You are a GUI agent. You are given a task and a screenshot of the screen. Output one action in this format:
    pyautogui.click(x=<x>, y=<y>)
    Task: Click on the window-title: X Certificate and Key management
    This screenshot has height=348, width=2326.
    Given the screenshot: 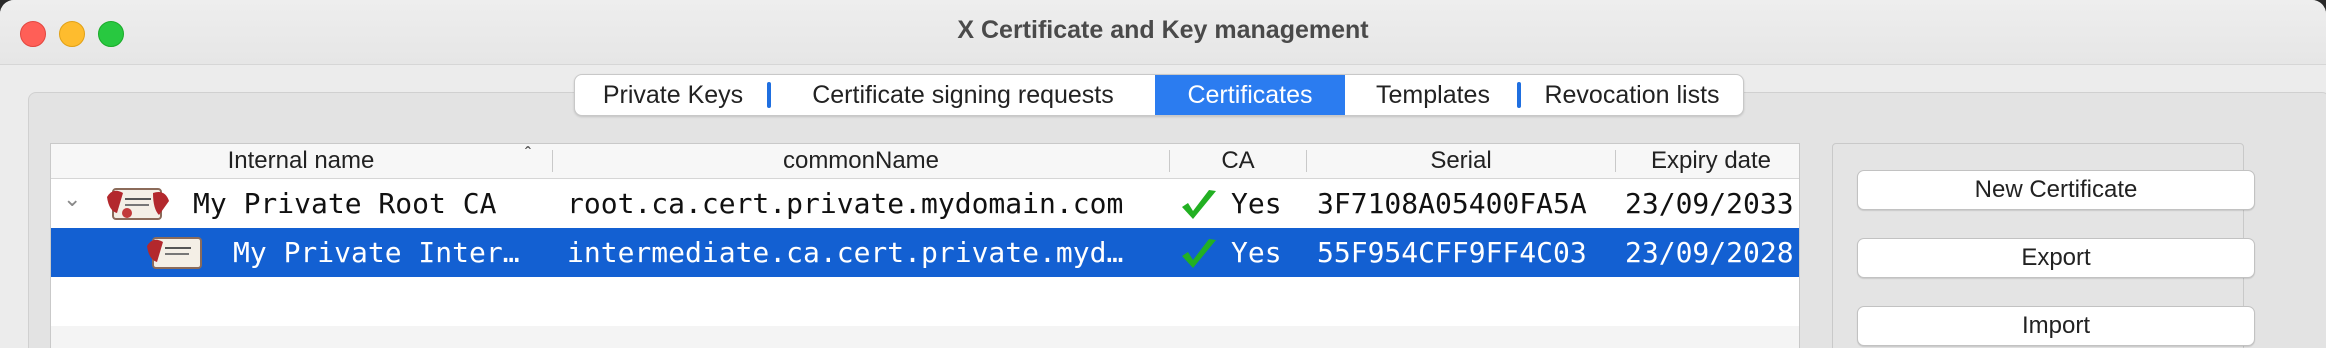 What is the action you would take?
    pyautogui.click(x=1163, y=30)
    